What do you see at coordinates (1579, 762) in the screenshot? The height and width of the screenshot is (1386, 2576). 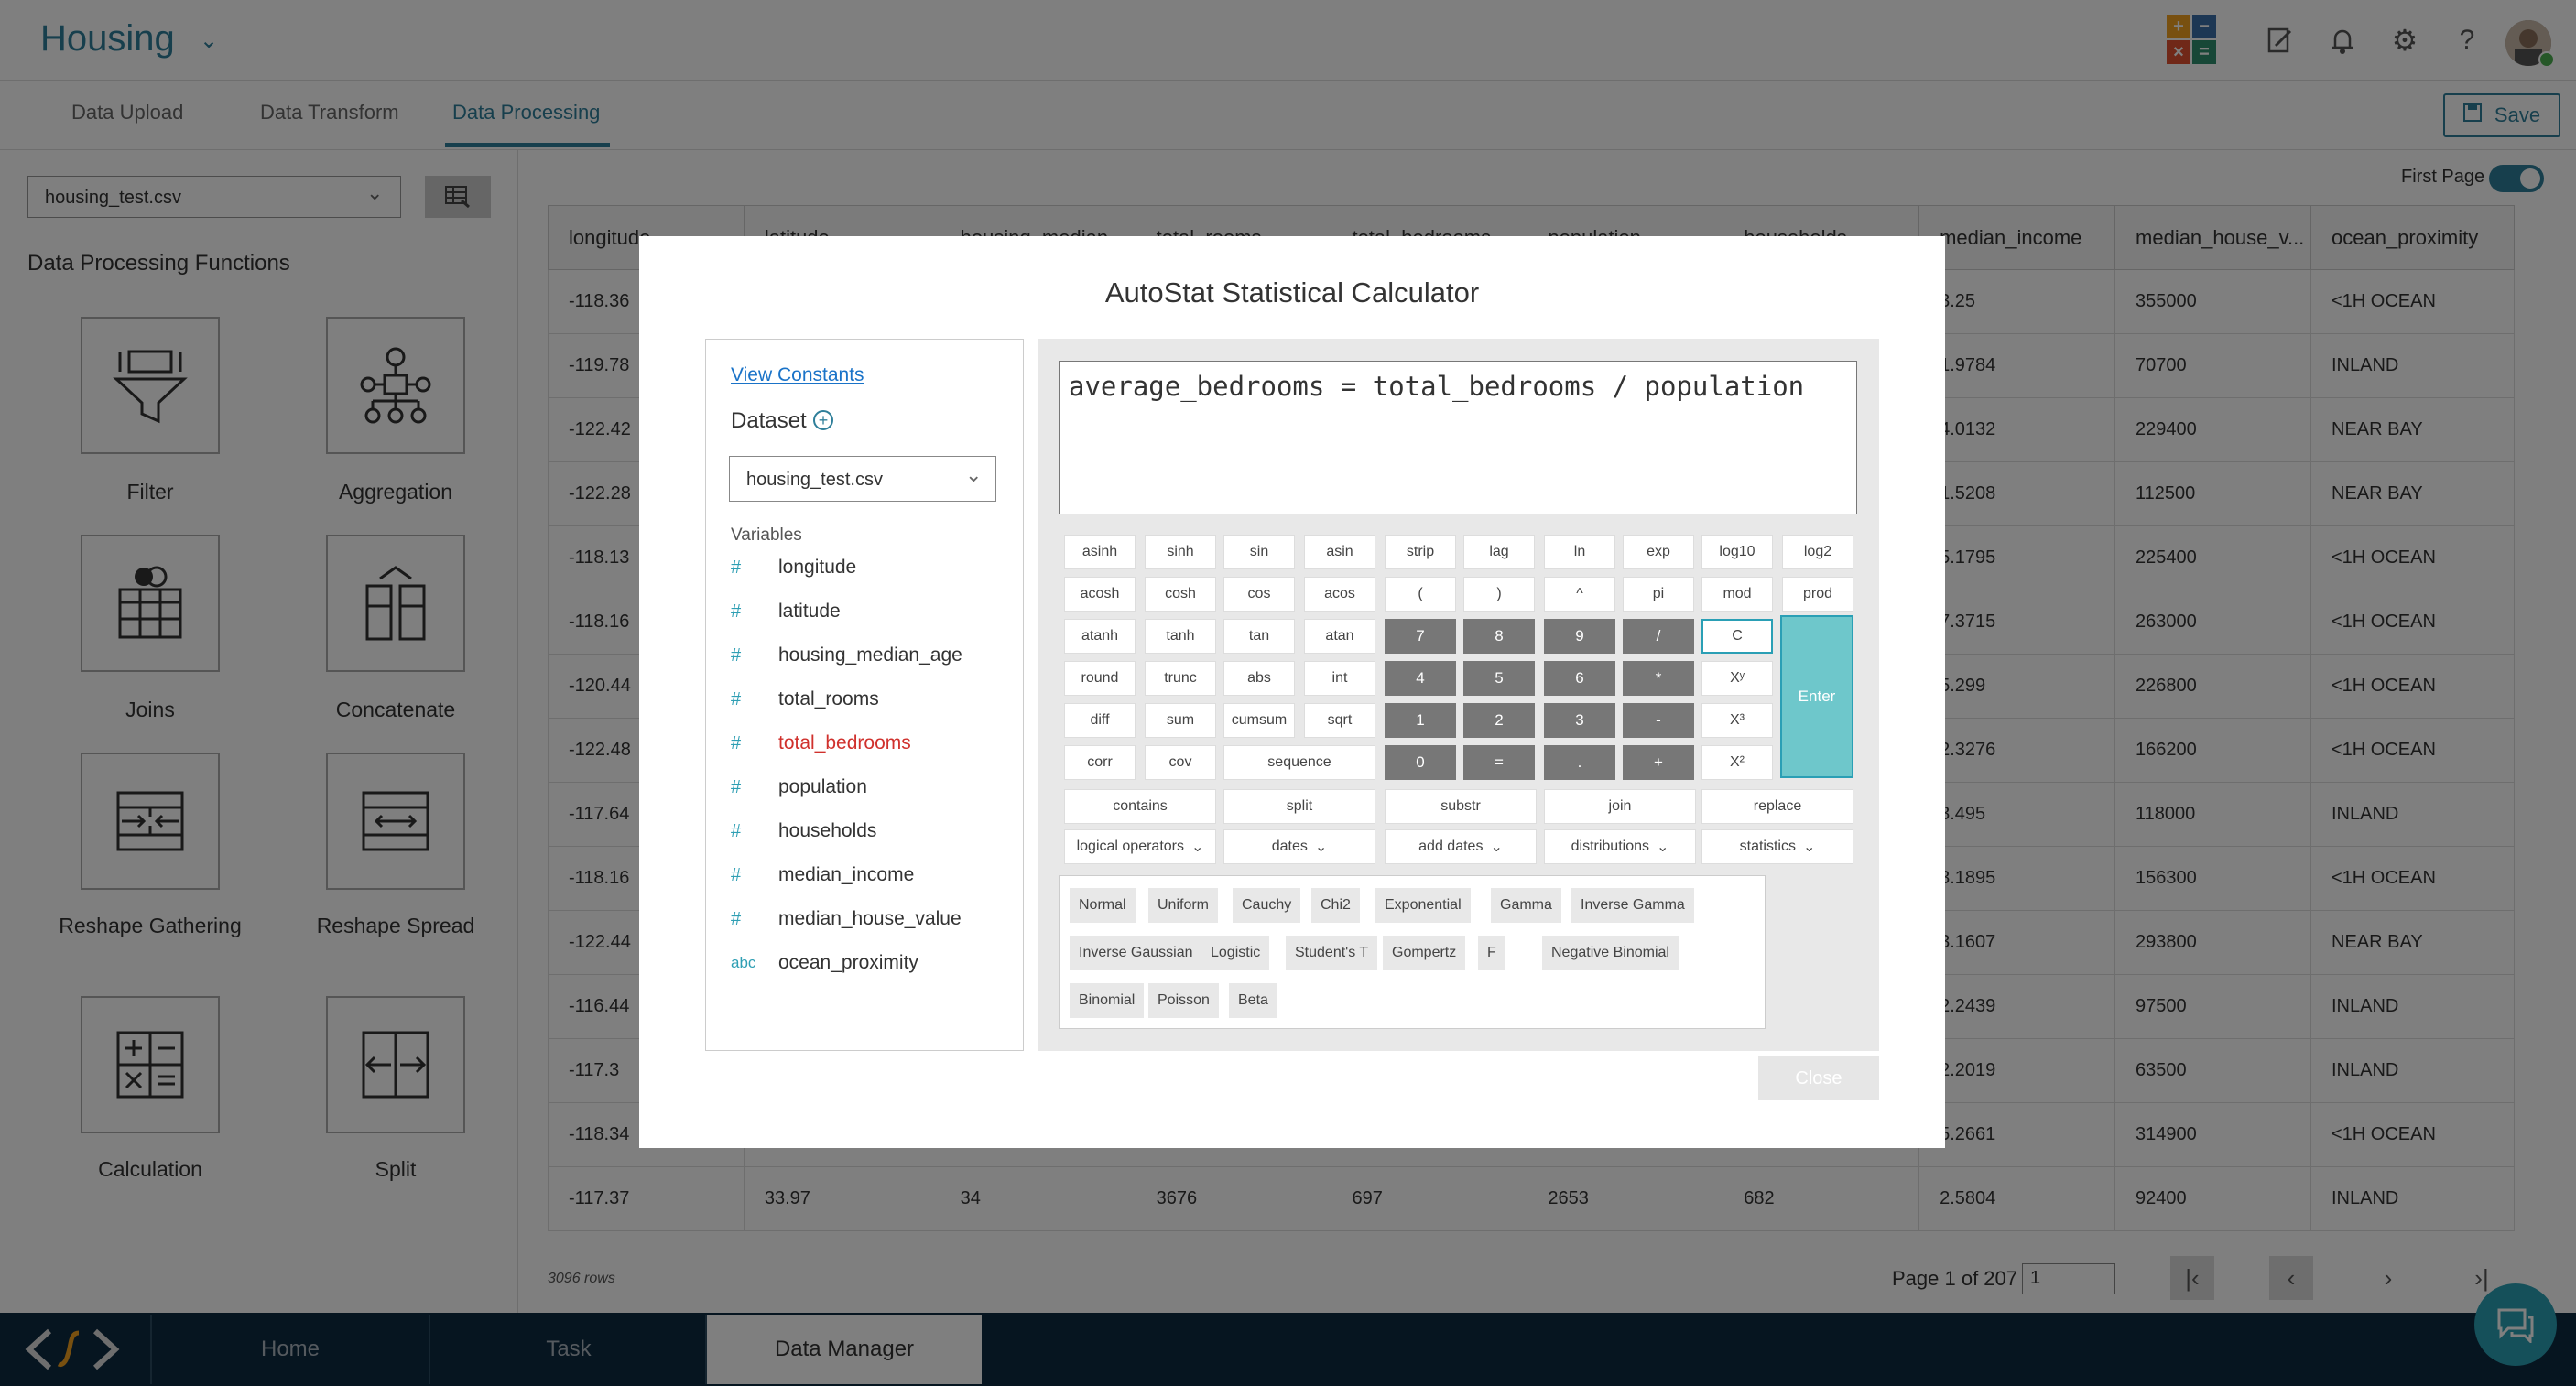 I see `key-digit-op: .` at bounding box center [1579, 762].